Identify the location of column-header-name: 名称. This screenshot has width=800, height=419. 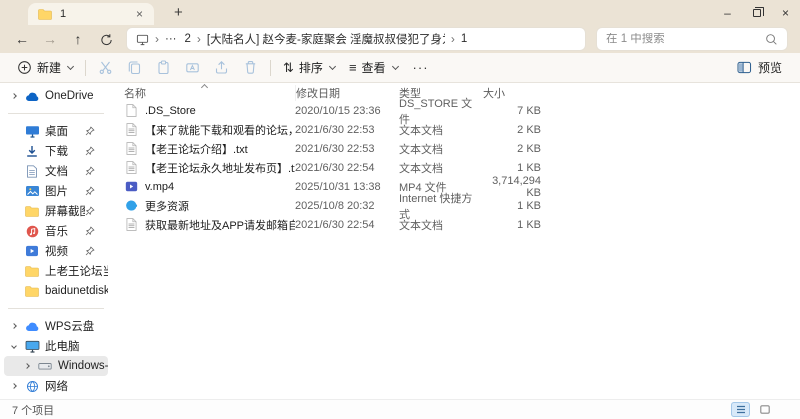
(209, 93).